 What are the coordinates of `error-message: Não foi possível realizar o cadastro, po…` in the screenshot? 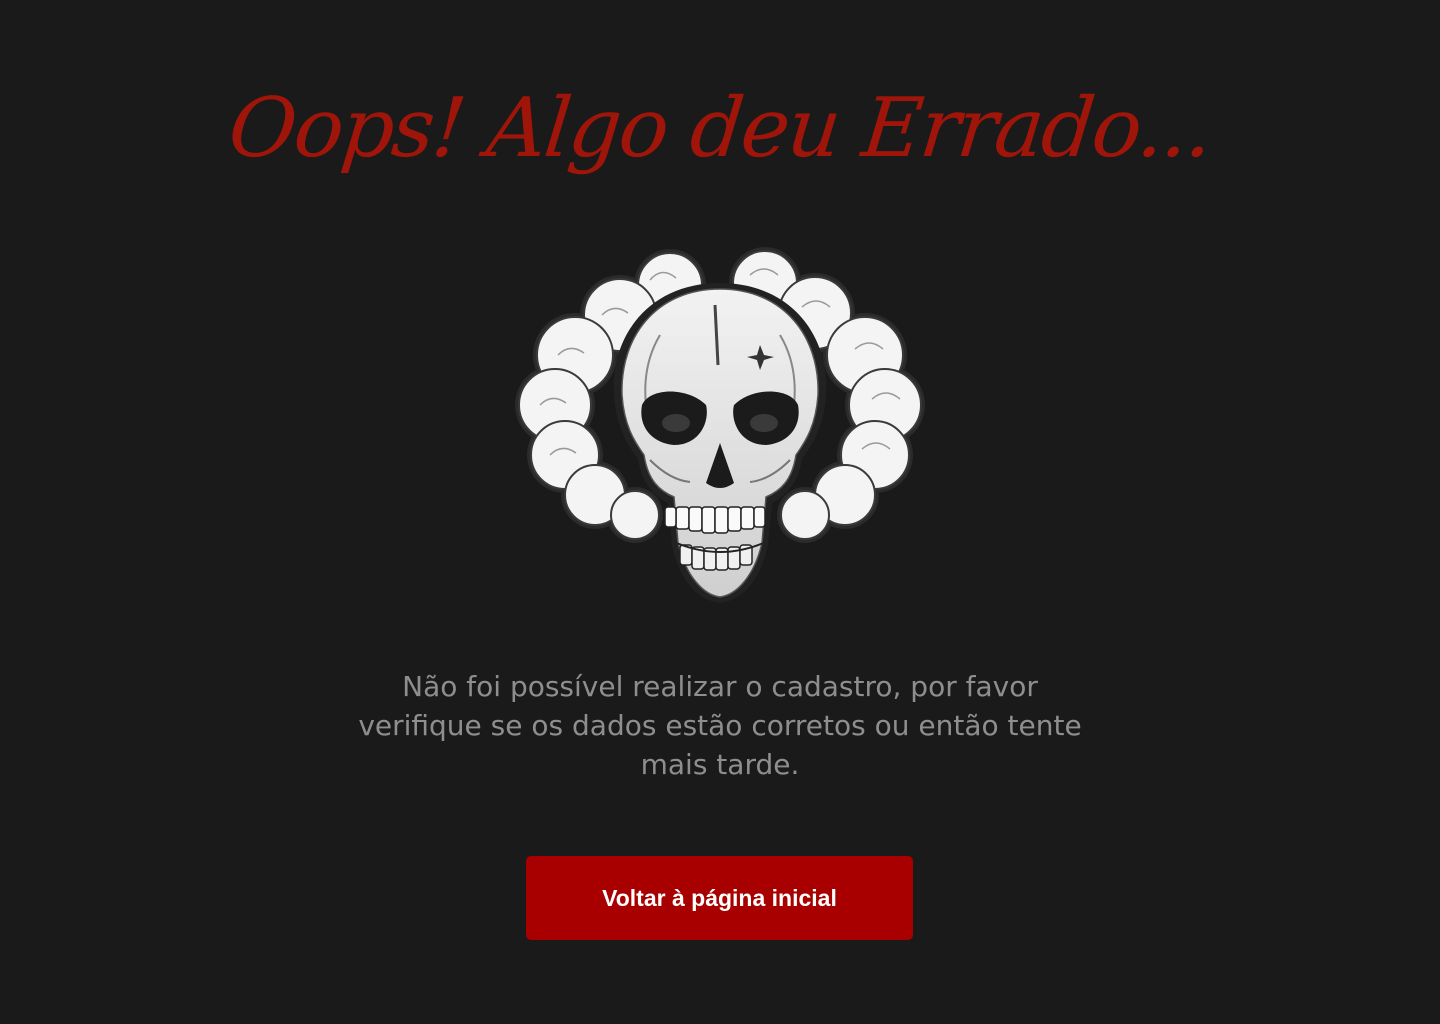 It's located at (720, 725).